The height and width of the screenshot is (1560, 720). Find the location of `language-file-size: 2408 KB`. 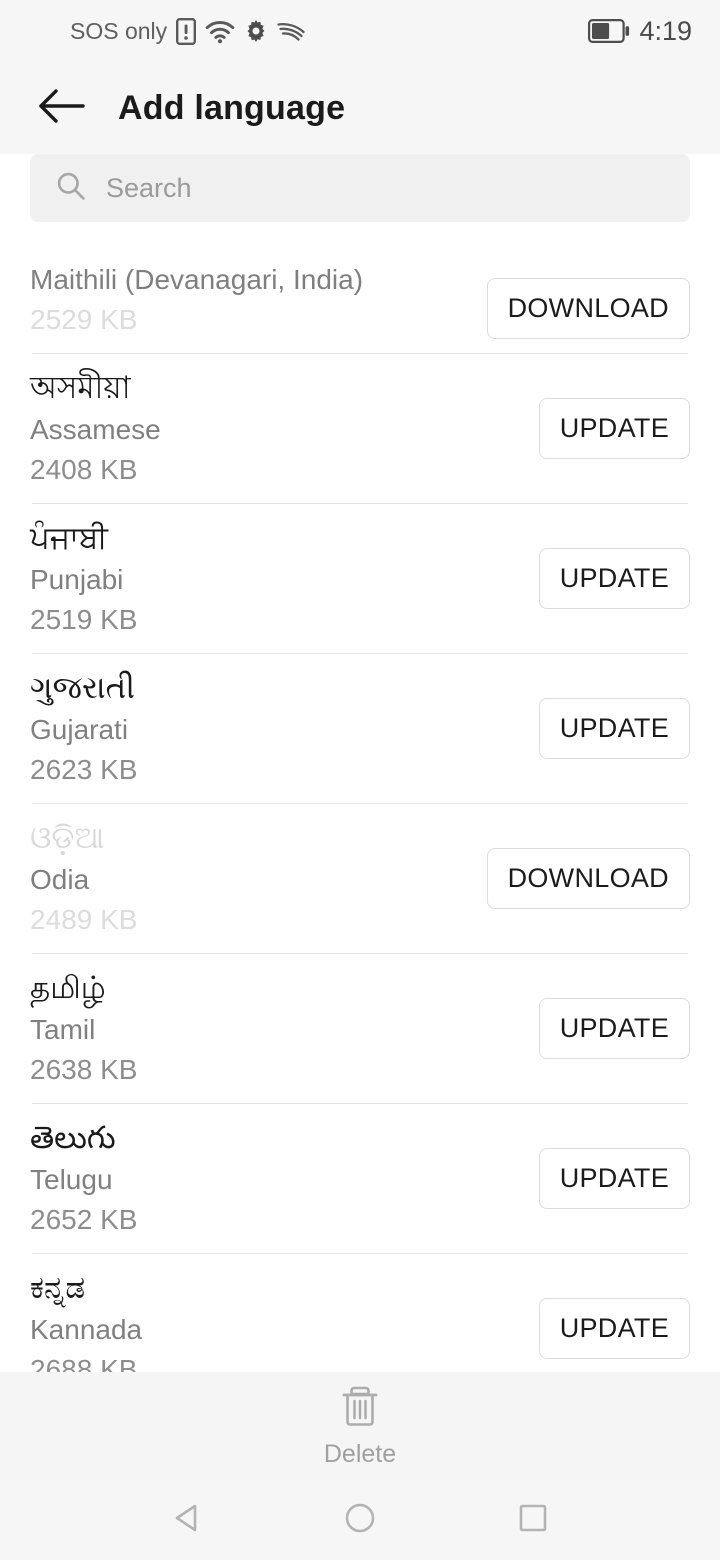

language-file-size: 2408 KB is located at coordinates (84, 469).